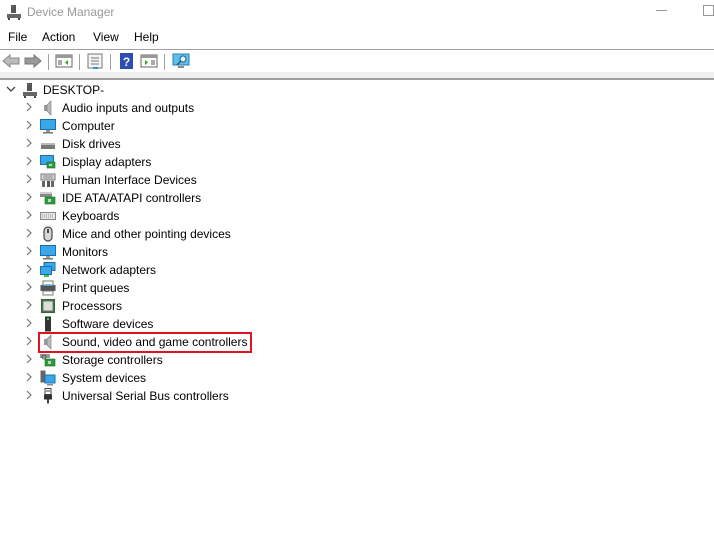 The image size is (714, 534). Describe the element at coordinates (71, 12) in the screenshot. I see `window-title: Device Manager` at that location.